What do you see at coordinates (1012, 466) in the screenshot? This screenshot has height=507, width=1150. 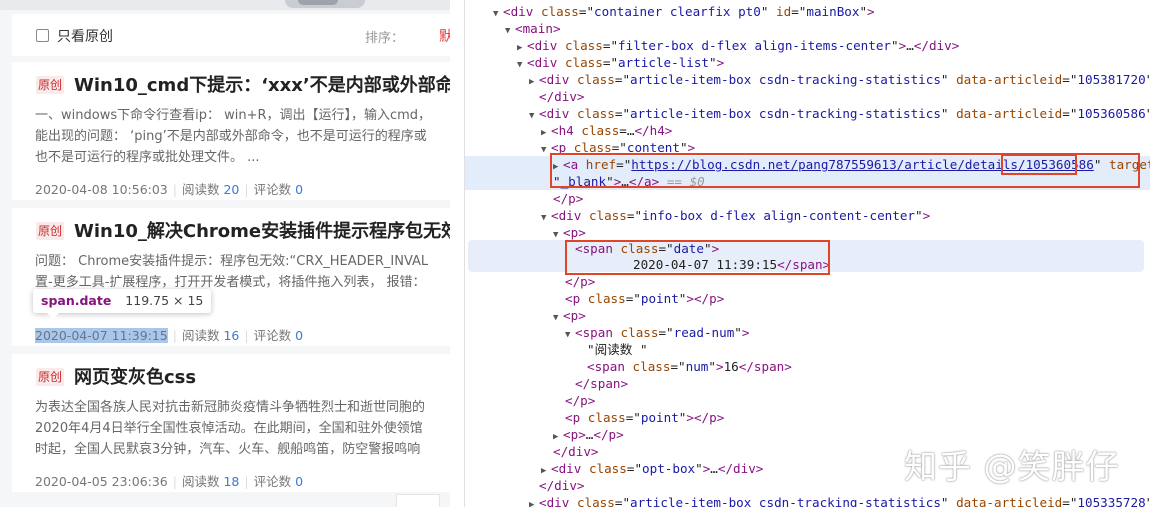 I see `zhihu-watermark: 知乎 @笑胖仔` at bounding box center [1012, 466].